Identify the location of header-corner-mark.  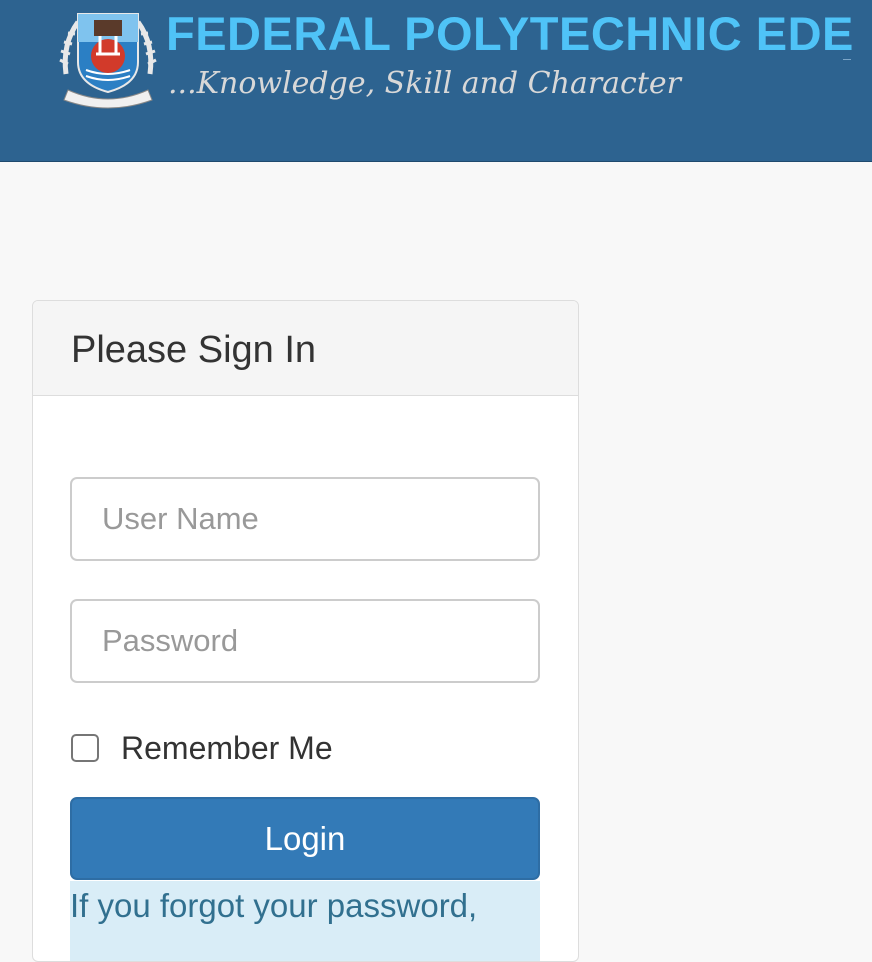
(847, 59).